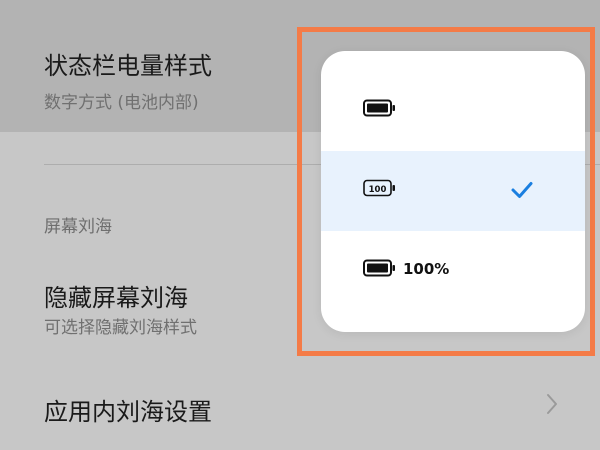 This screenshot has height=450, width=600. Describe the element at coordinates (453, 111) in the screenshot. I see `option-battery-icon` at that location.